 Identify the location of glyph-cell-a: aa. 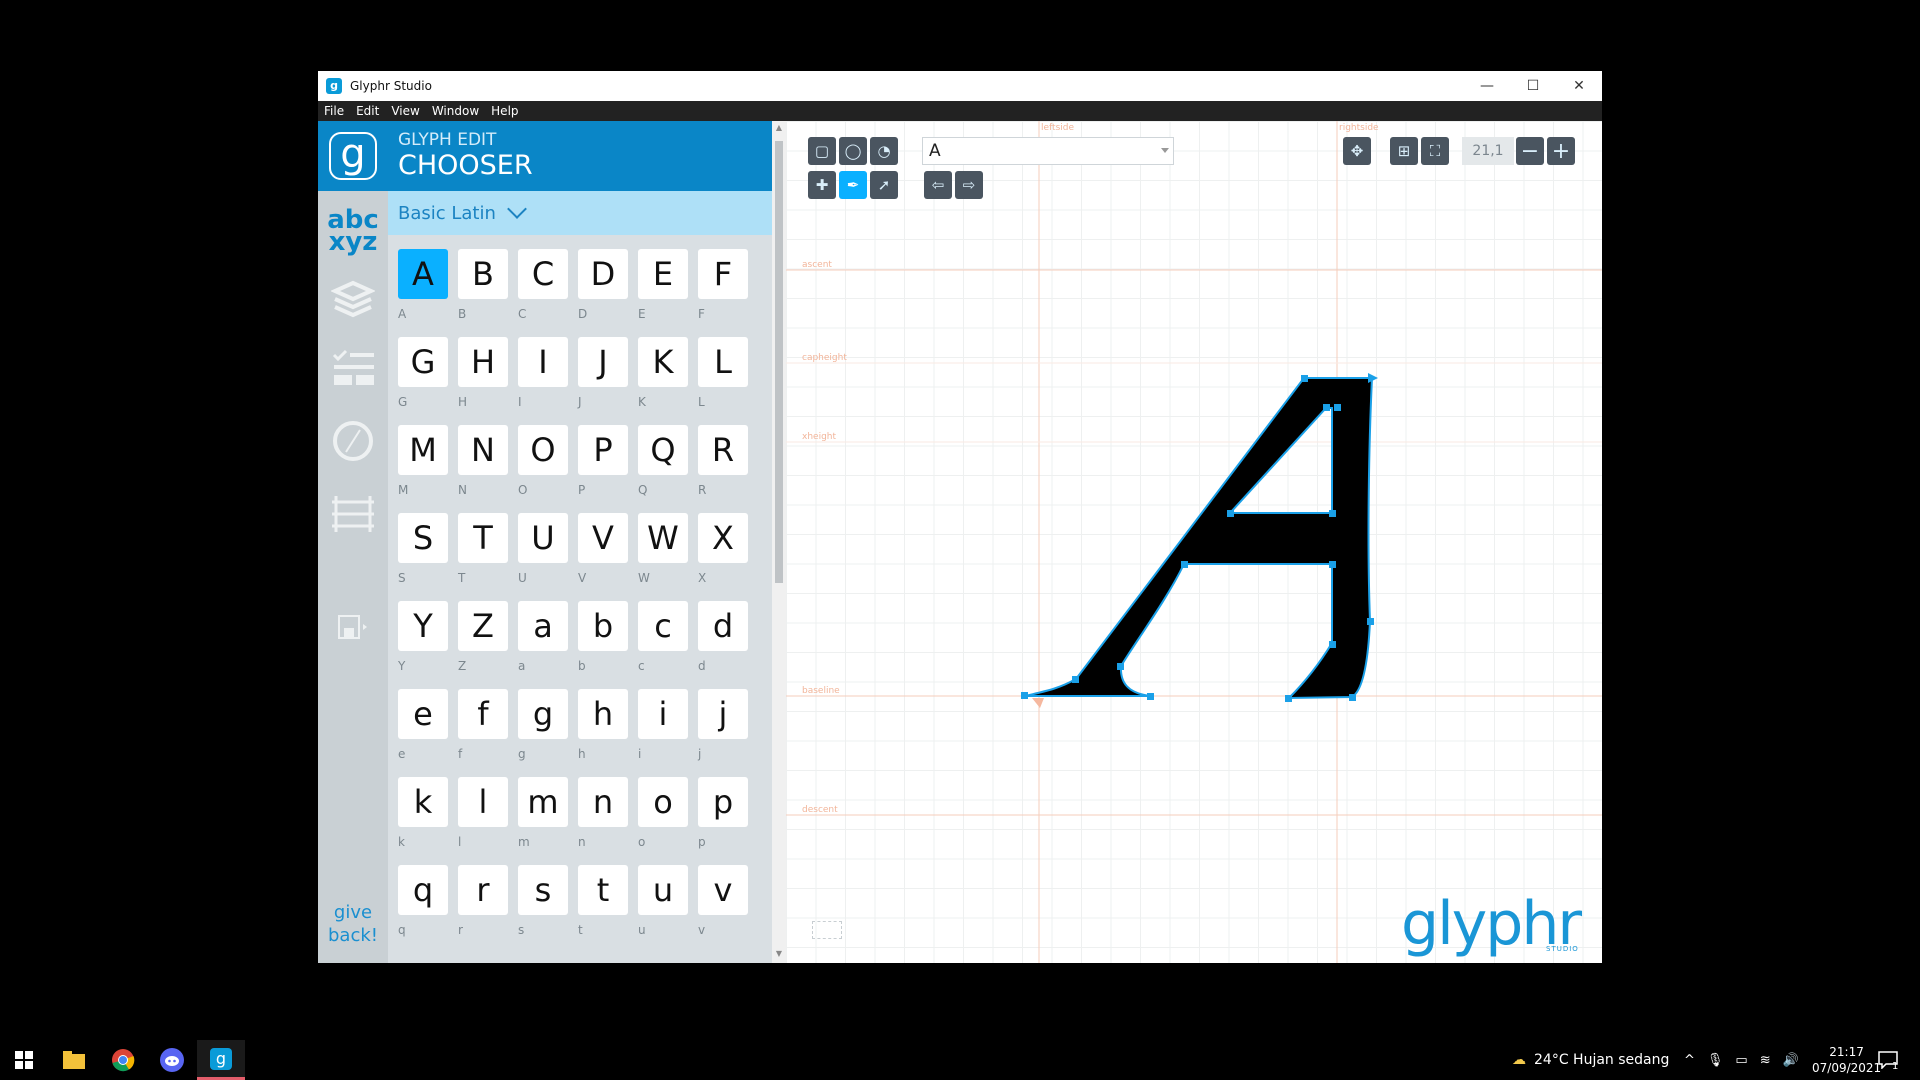
(544, 641).